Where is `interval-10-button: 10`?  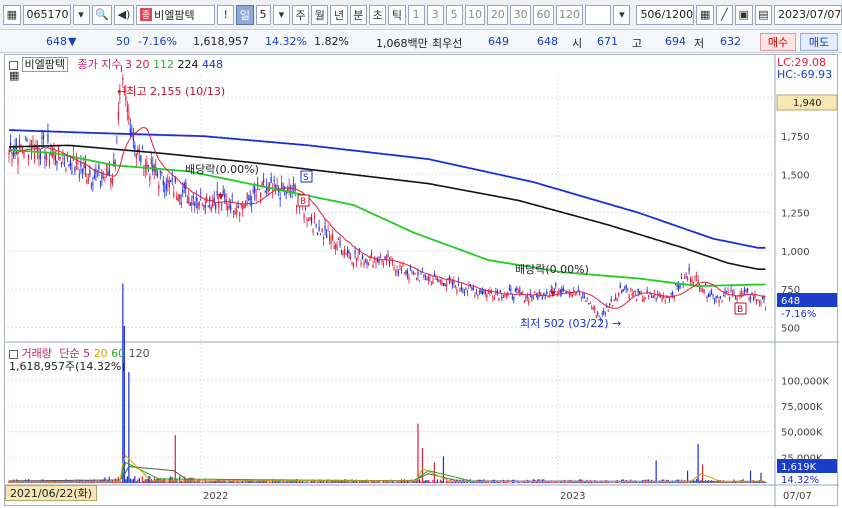
interval-10-button: 10 is located at coordinates (475, 14).